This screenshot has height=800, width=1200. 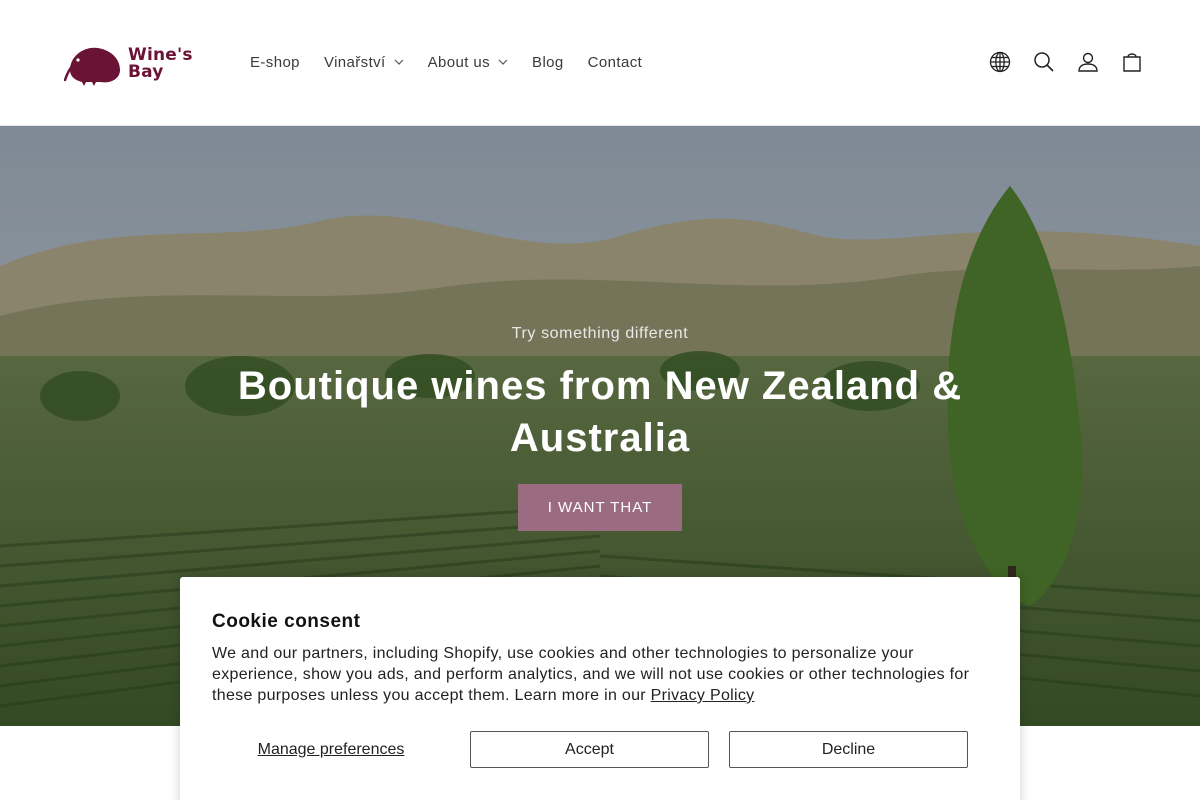 I want to click on nav-label: Blog, so click(x=548, y=62).